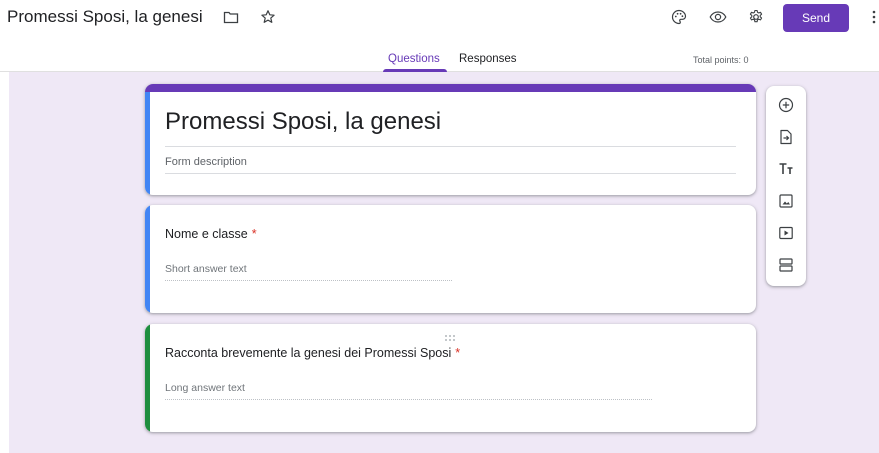 The height and width of the screenshot is (453, 879). Describe the element at coordinates (721, 60) in the screenshot. I see `total-points: Total points: 0` at that location.